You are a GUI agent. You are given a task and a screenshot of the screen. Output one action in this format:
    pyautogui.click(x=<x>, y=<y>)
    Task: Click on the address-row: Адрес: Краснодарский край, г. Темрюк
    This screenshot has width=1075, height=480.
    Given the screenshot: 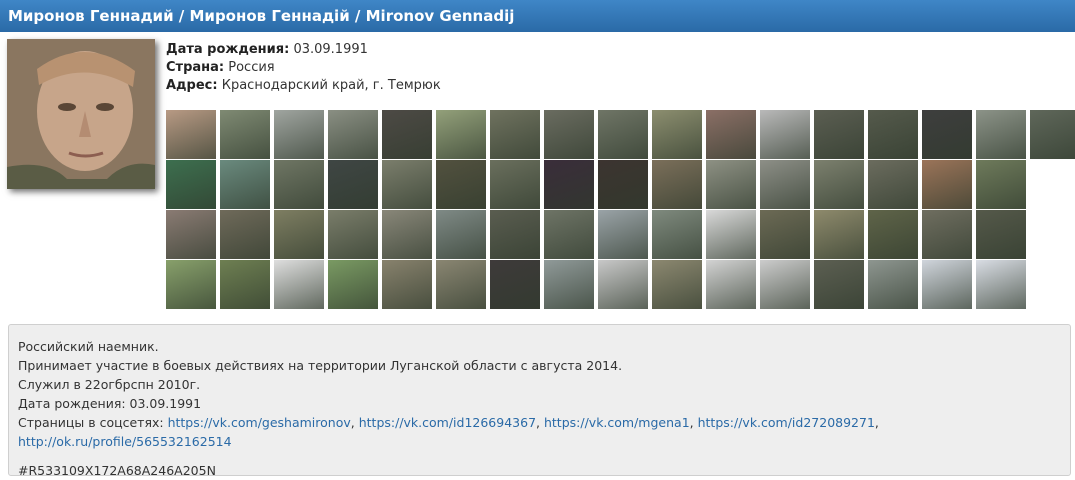 What is the action you would take?
    pyautogui.click(x=303, y=86)
    